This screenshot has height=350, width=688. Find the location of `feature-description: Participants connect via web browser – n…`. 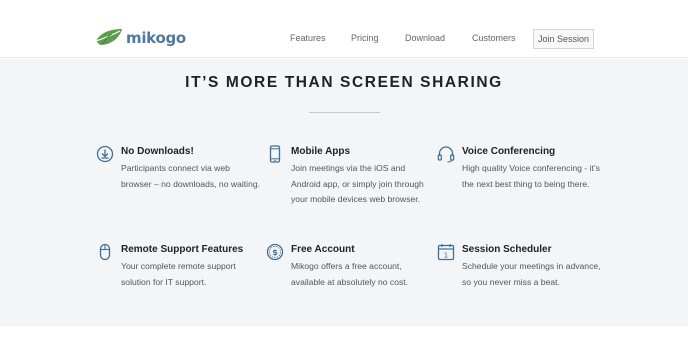

feature-description: Participants connect via web browser – n… is located at coordinates (191, 176).